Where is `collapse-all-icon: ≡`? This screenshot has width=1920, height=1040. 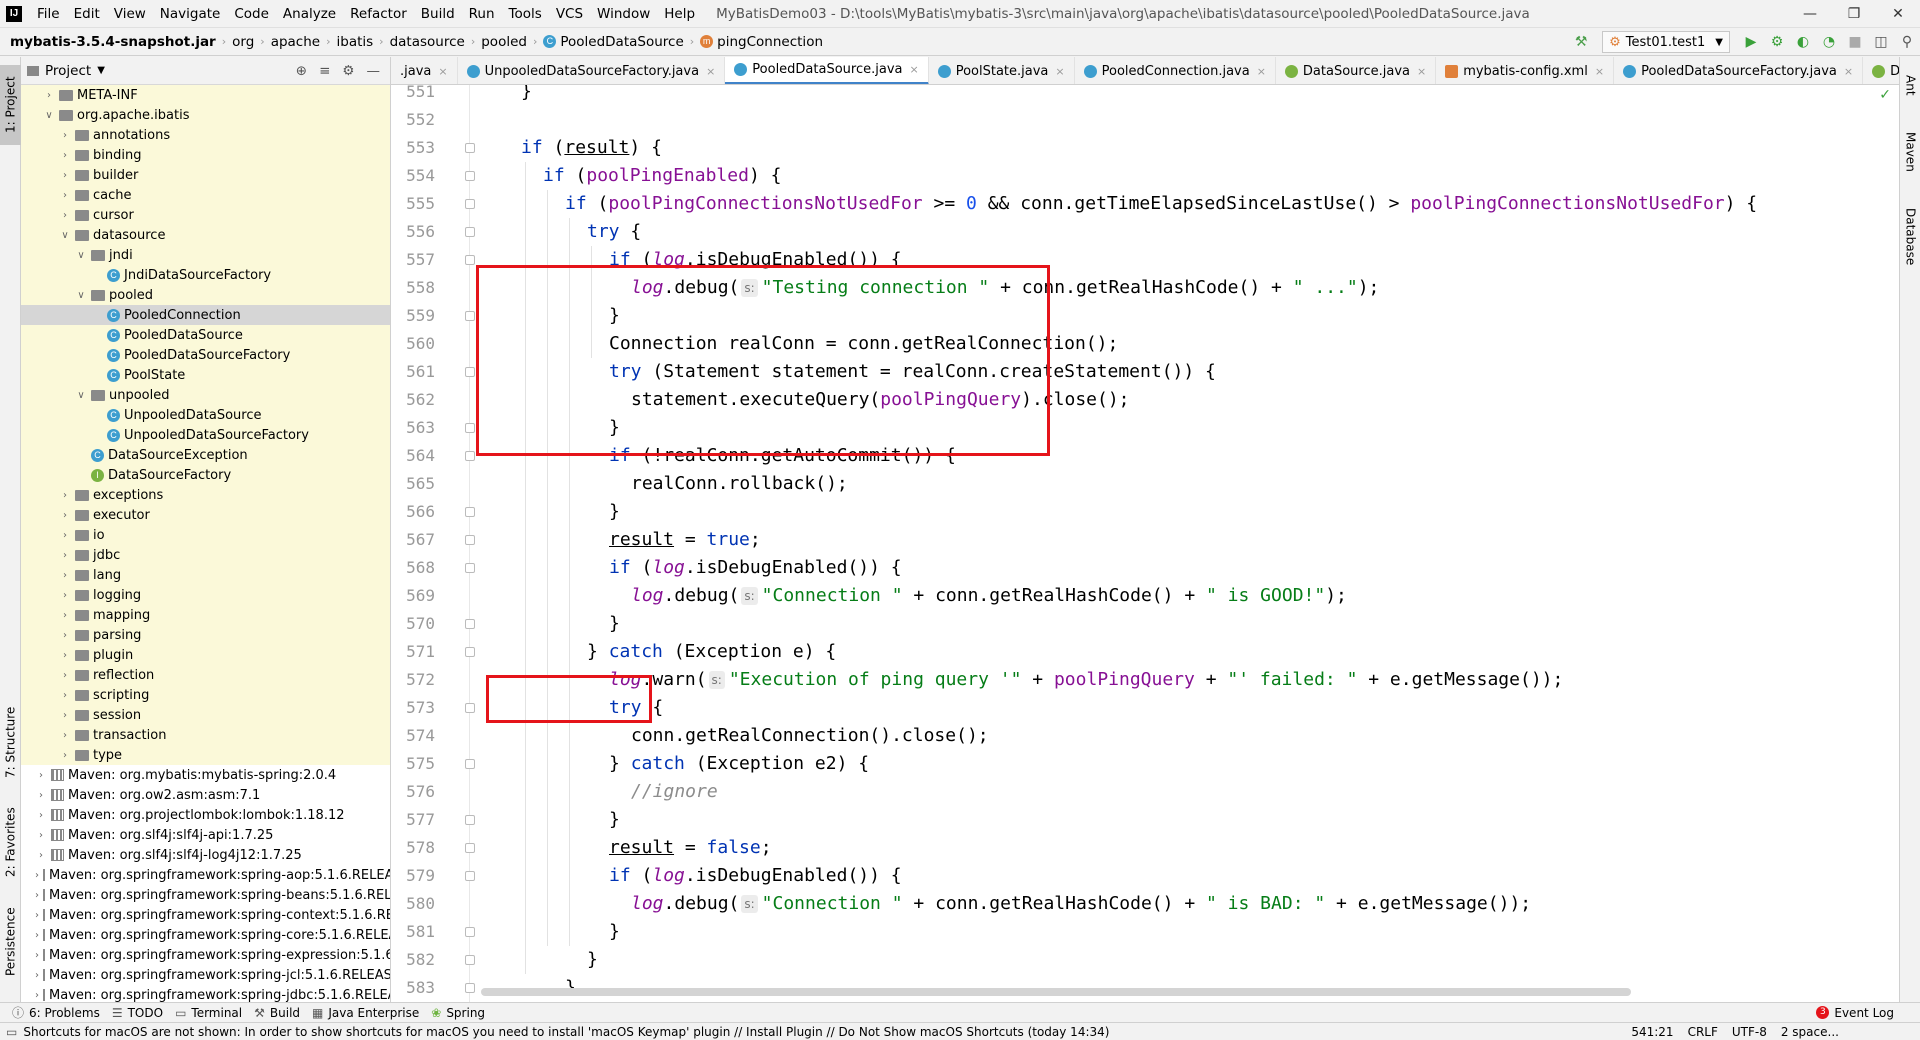
collapse-all-icon: ≡ is located at coordinates (324, 71).